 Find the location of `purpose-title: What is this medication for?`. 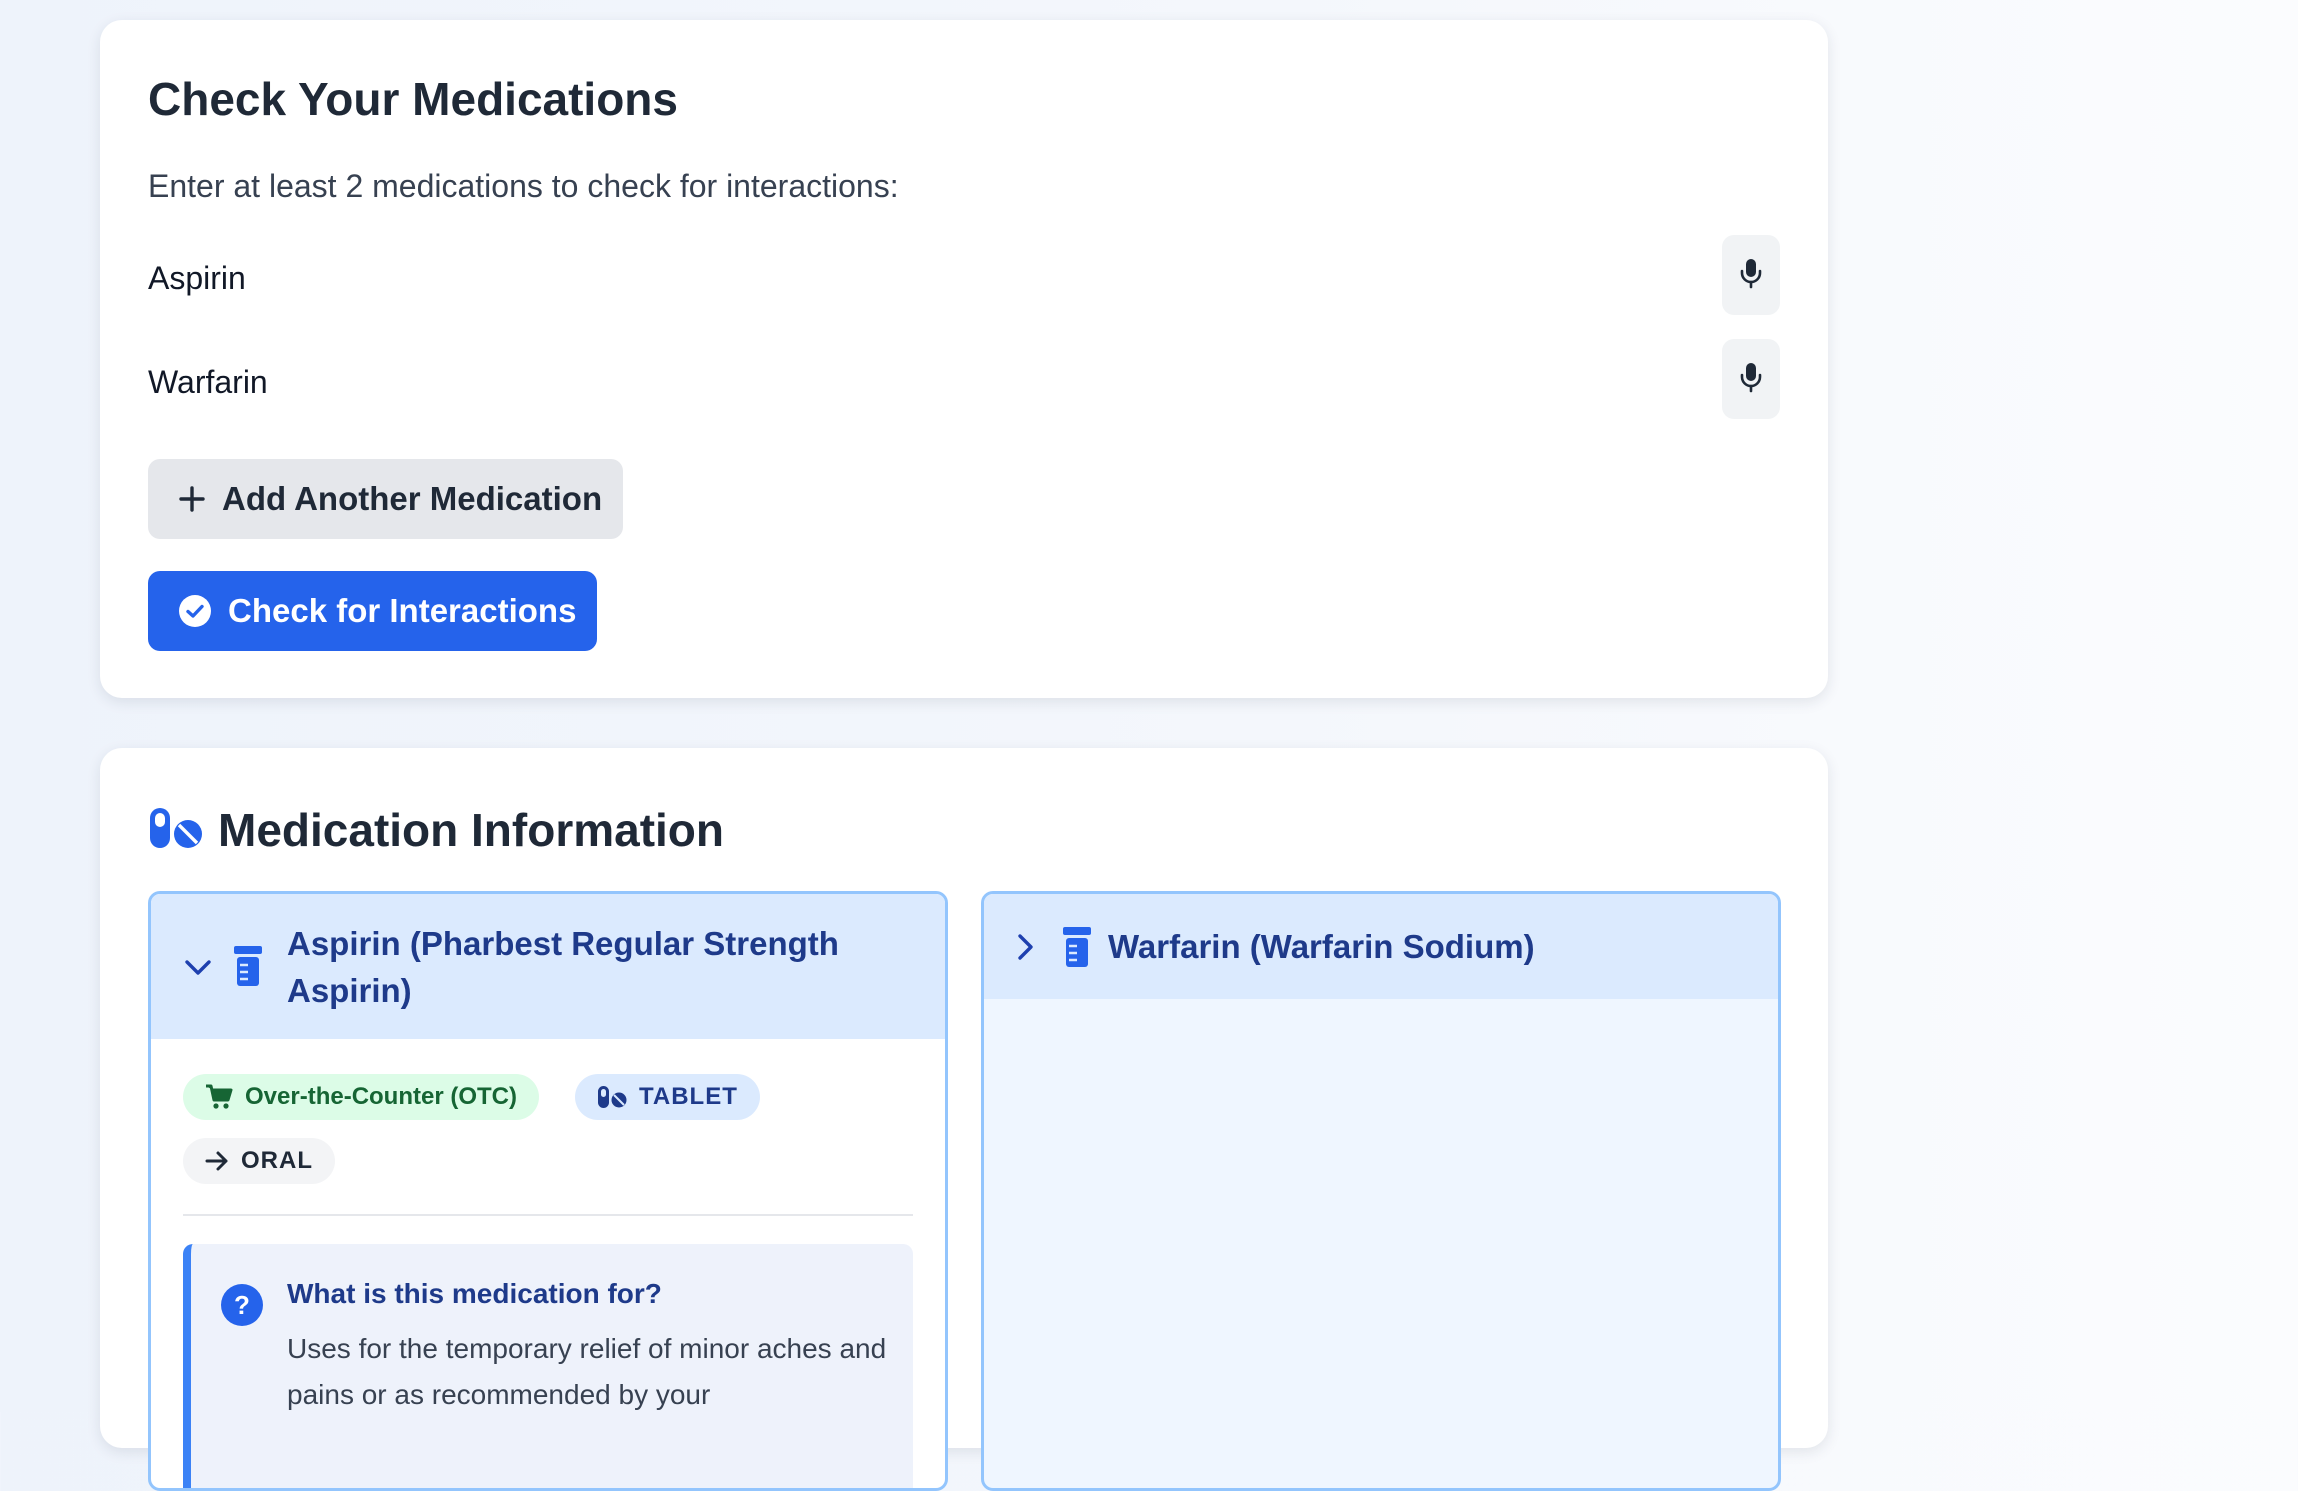

purpose-title: What is this medication for? is located at coordinates (474, 1293).